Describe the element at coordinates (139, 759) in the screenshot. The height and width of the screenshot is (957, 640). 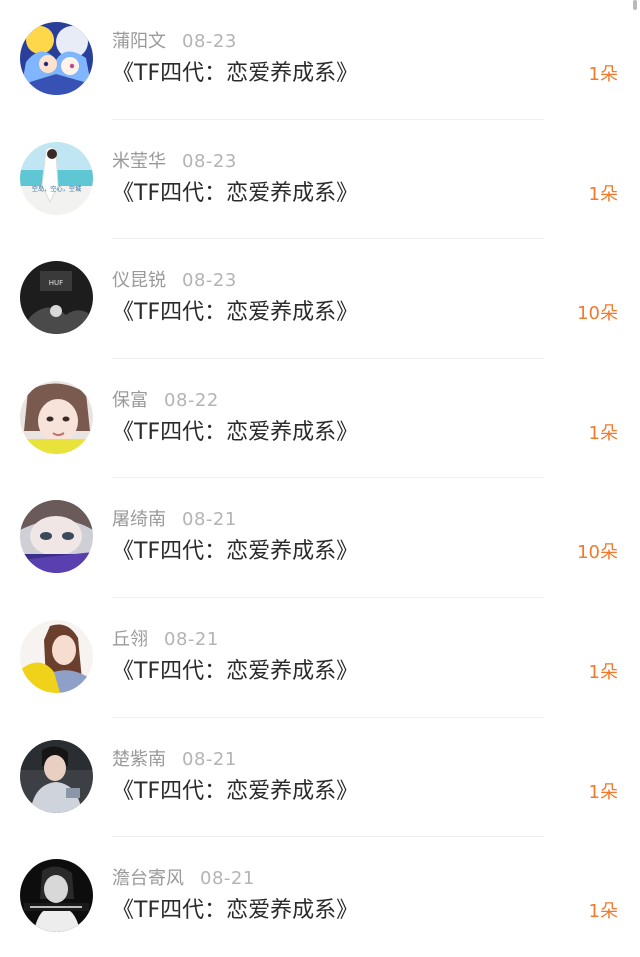
I see `user-name: 楚紫南` at that location.